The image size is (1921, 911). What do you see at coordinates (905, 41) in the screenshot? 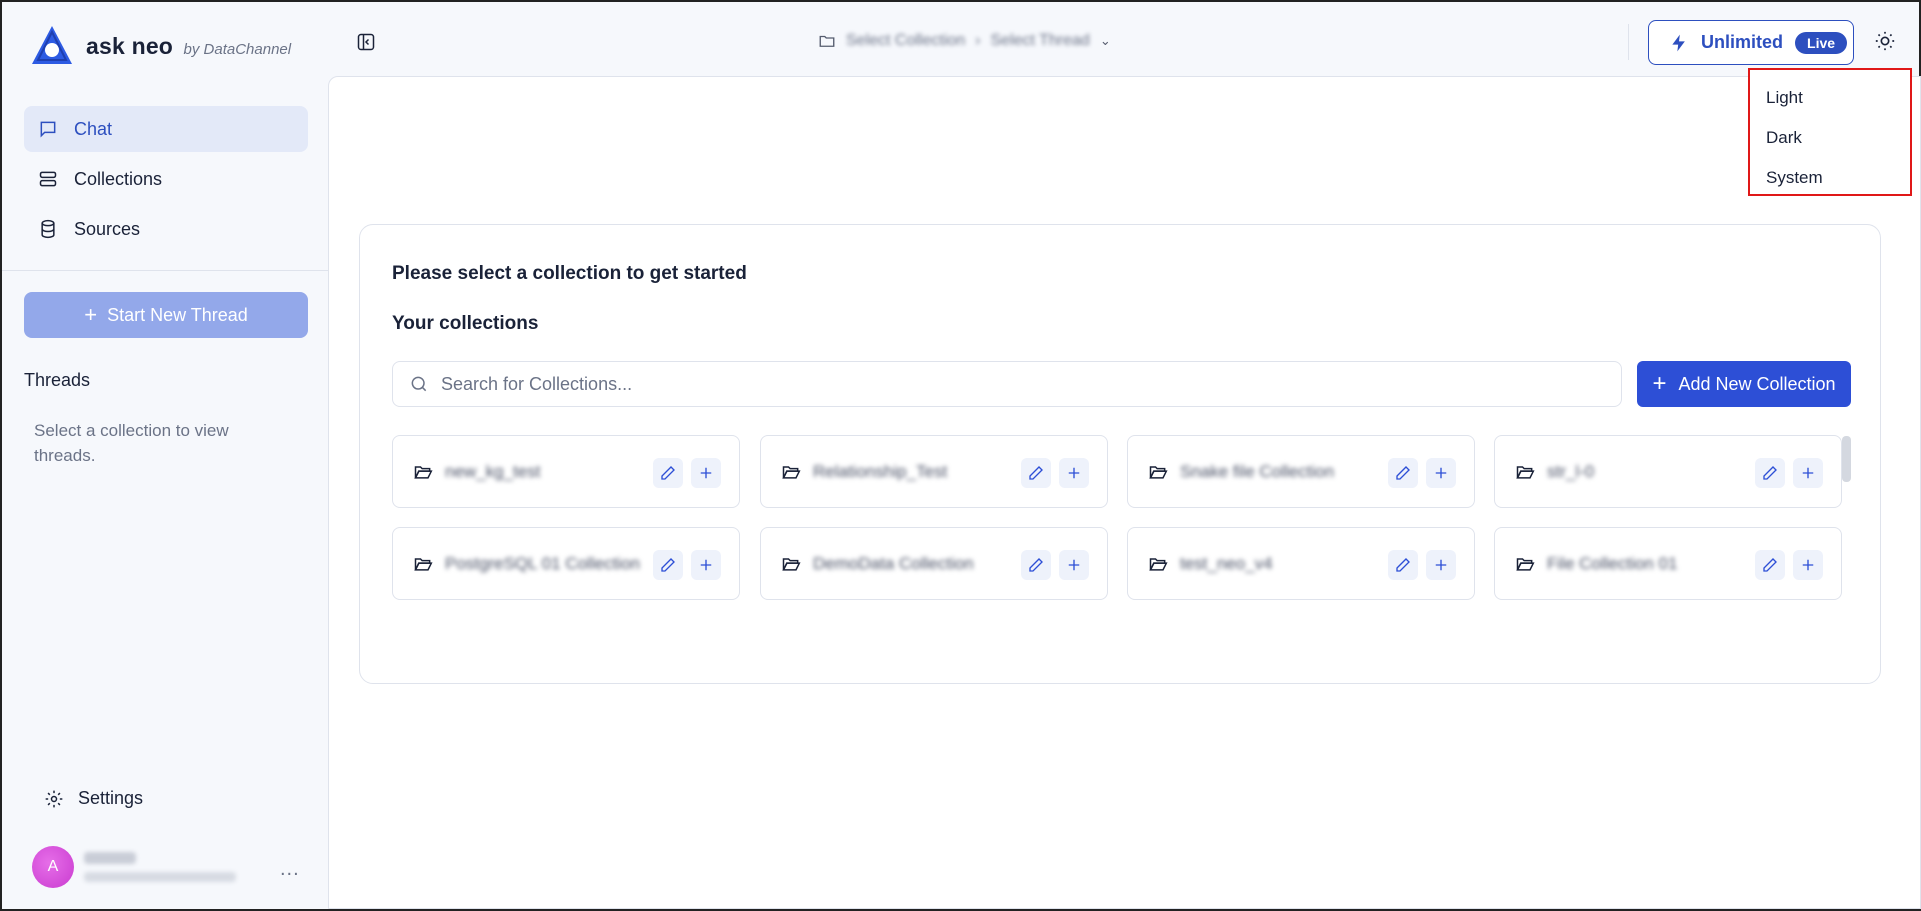
I see `breadcrumb-collection: Select Collection` at bounding box center [905, 41].